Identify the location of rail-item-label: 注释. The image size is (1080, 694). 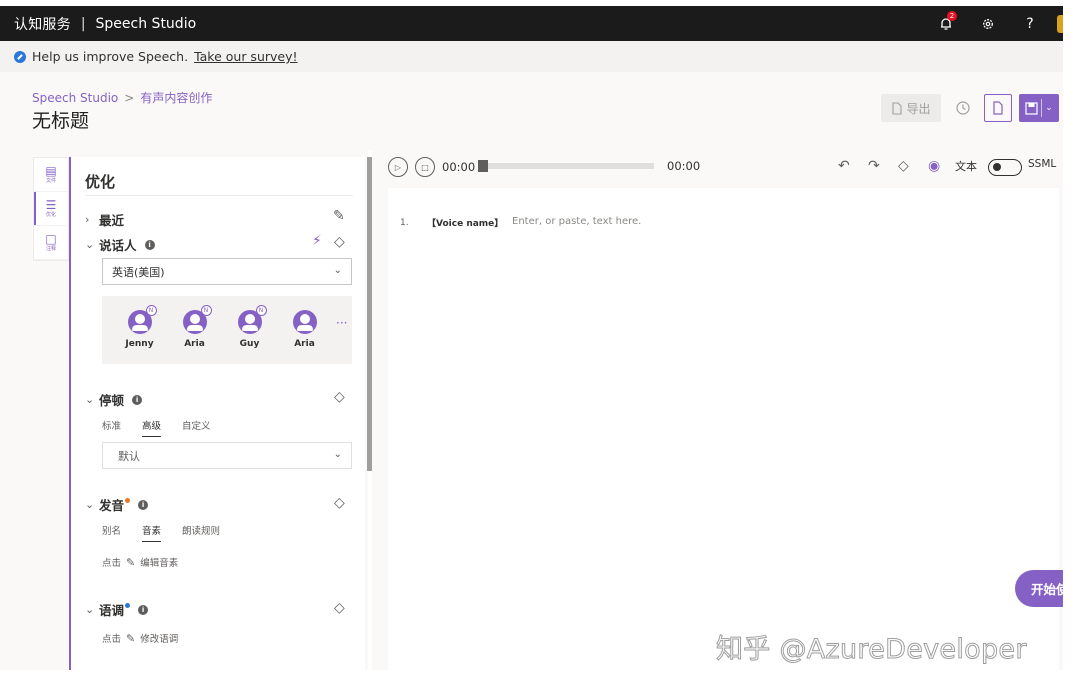
(50, 249).